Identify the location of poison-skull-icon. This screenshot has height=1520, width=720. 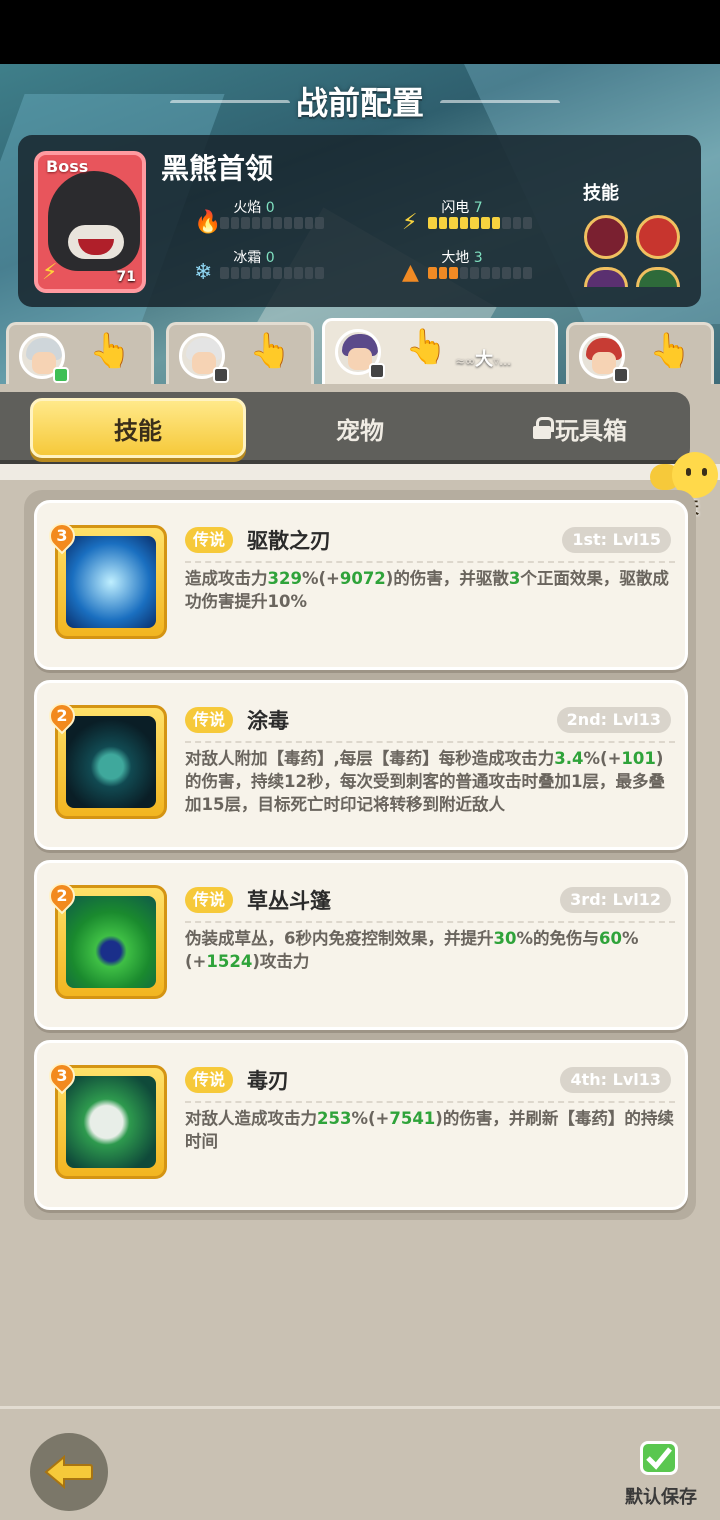
(111, 1122).